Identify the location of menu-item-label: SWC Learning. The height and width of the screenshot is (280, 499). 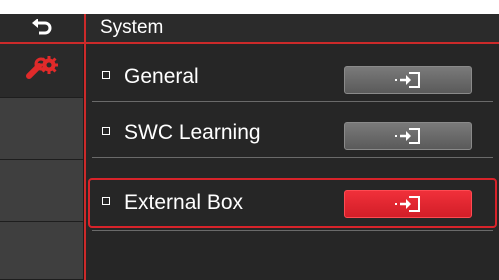
(192, 132).